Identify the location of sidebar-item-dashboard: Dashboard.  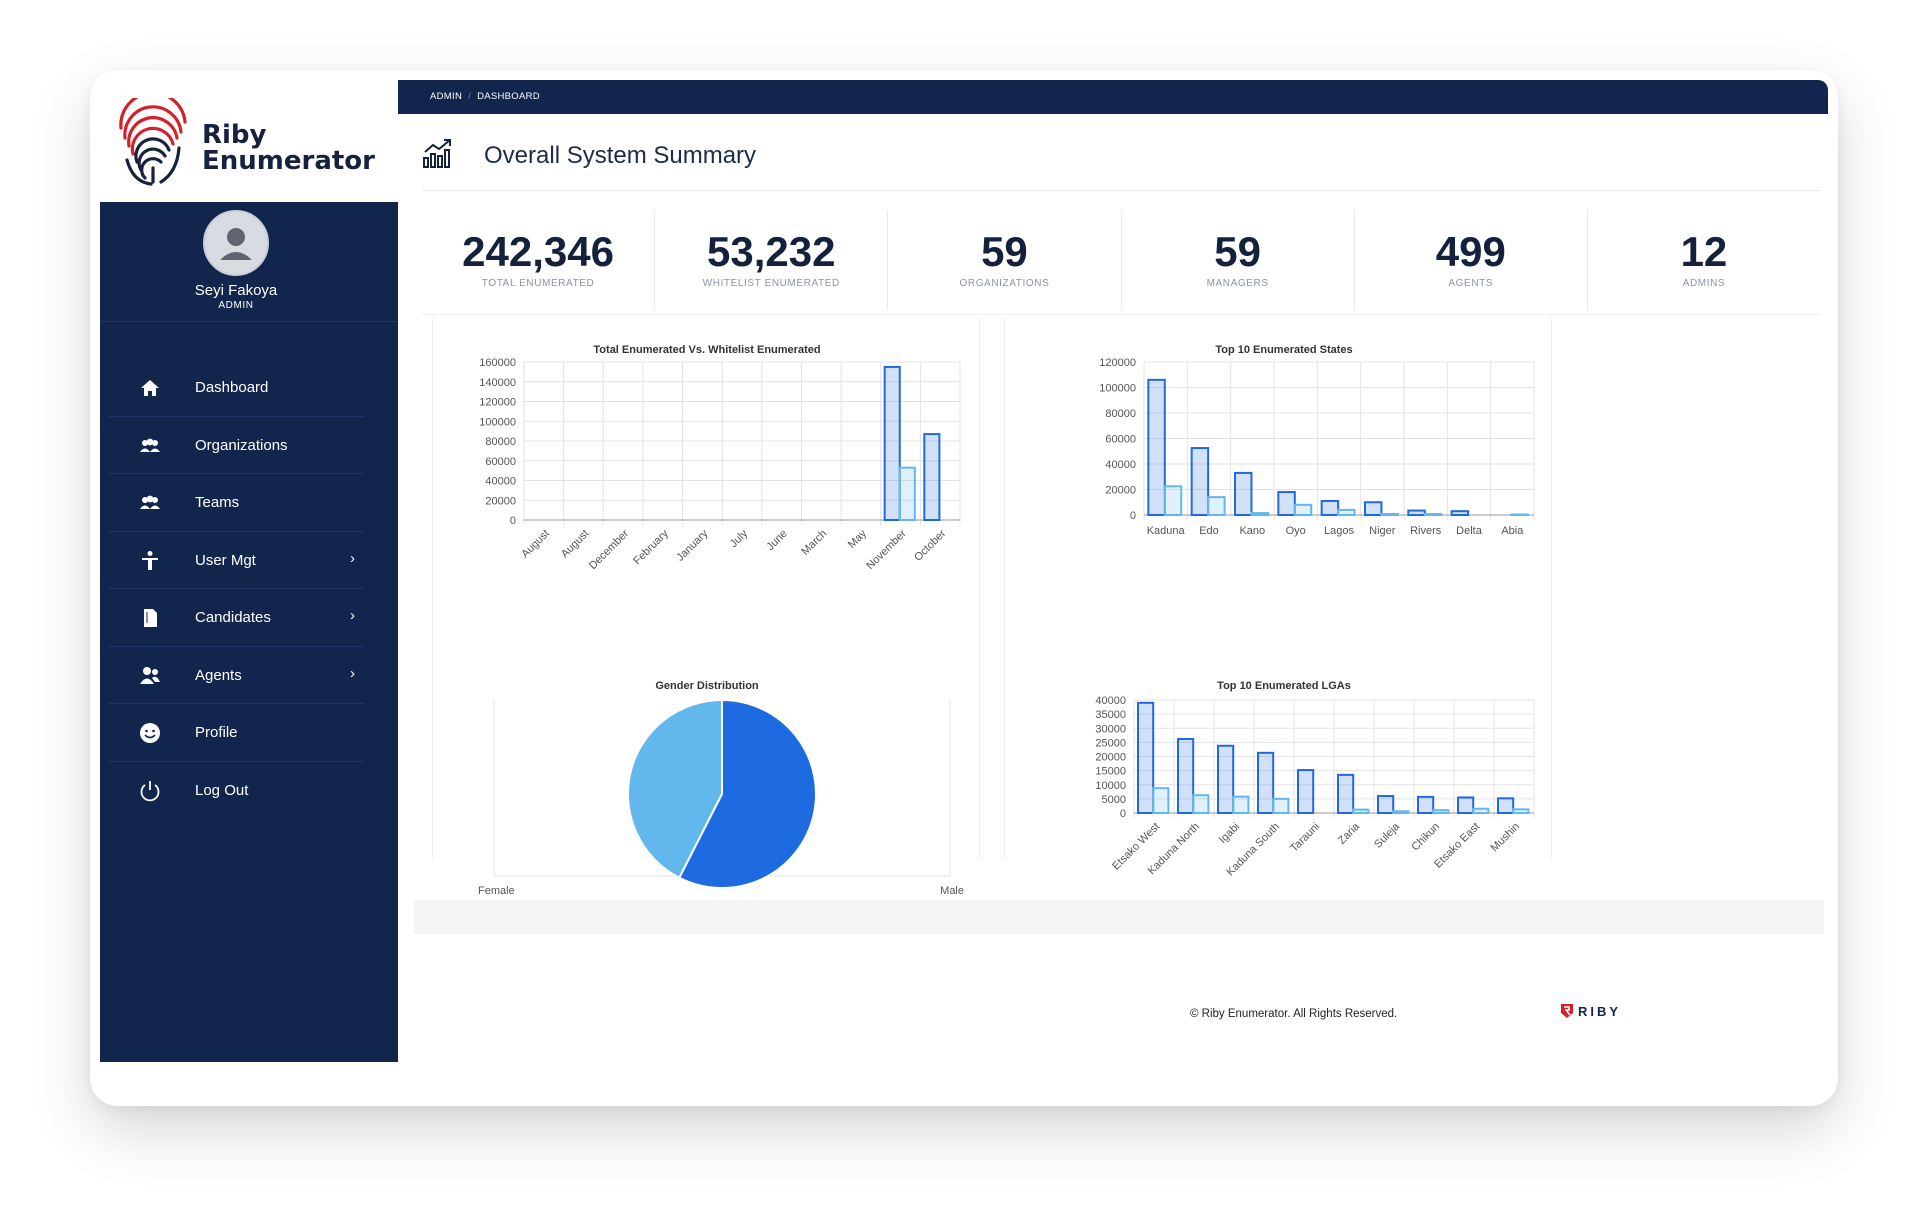
(236, 388).